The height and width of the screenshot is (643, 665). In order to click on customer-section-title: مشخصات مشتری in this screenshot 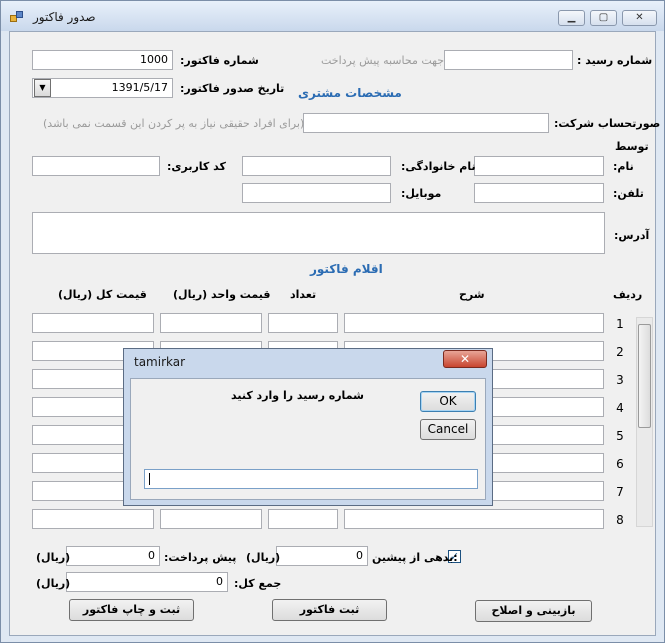, I will do `click(350, 93)`.